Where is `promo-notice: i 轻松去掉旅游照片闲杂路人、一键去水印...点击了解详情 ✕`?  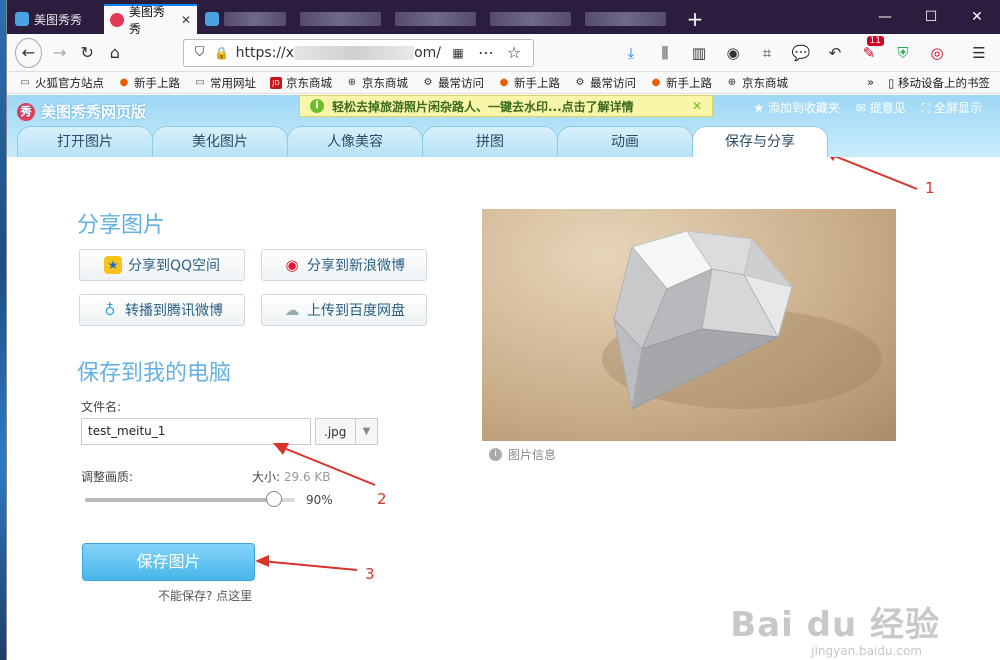
promo-notice: i 轻松去掉旅游照片闲杂路人、一键去水印...点击了解详情 ✕ is located at coordinates (506, 106).